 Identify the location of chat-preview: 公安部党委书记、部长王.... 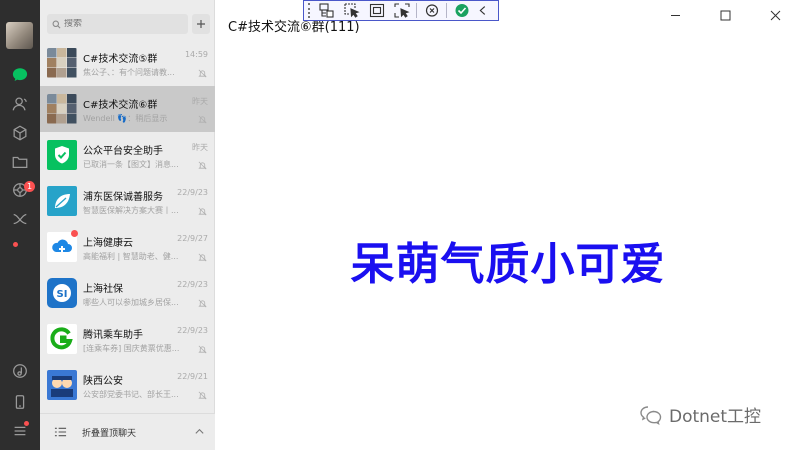
(131, 394).